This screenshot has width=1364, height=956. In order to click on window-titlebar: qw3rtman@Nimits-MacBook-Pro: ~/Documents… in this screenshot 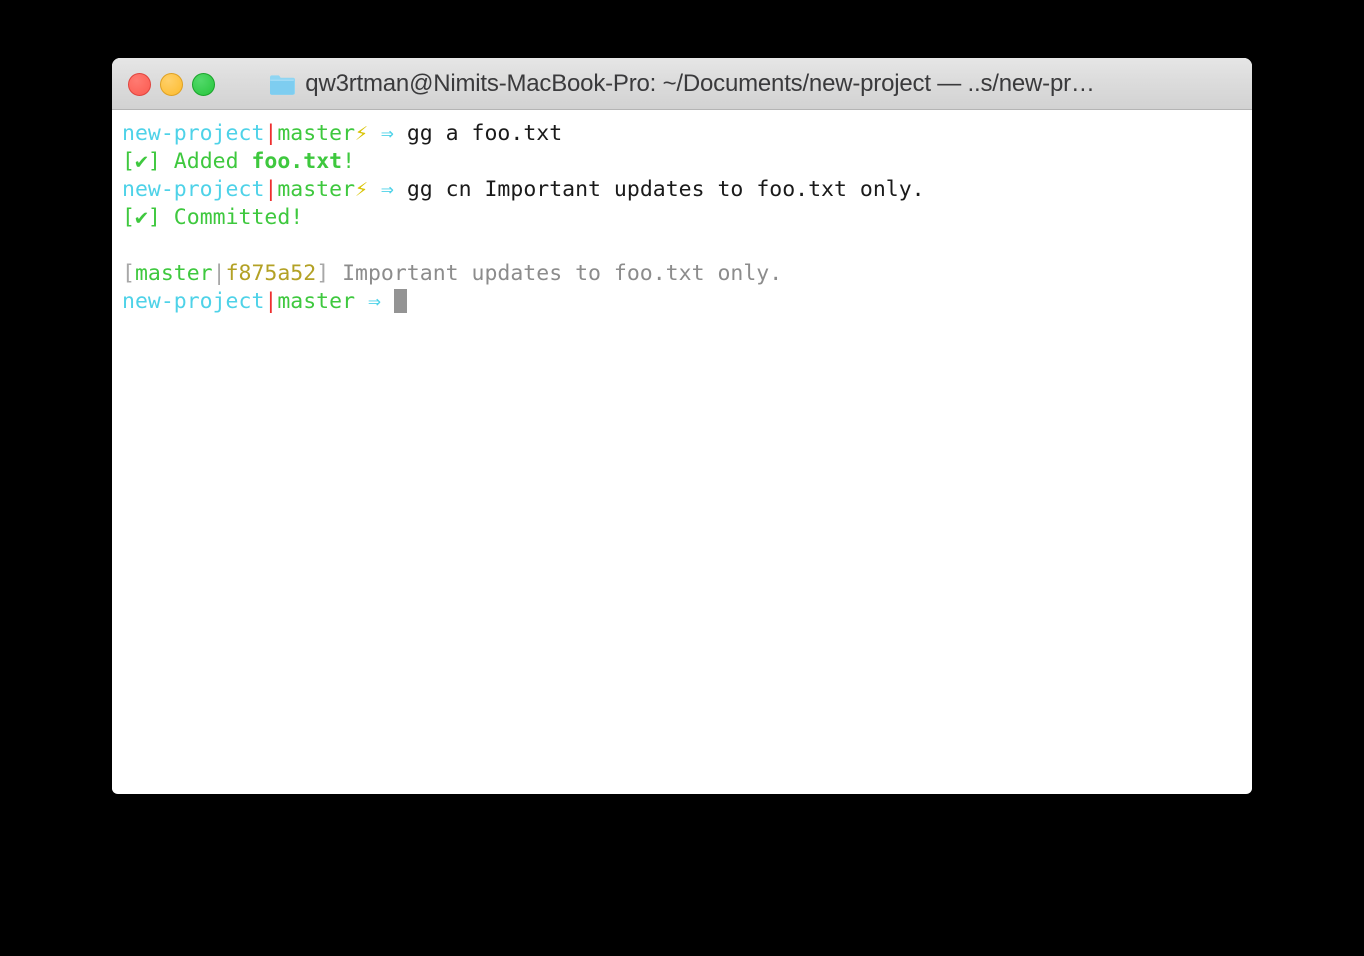, I will do `click(682, 84)`.